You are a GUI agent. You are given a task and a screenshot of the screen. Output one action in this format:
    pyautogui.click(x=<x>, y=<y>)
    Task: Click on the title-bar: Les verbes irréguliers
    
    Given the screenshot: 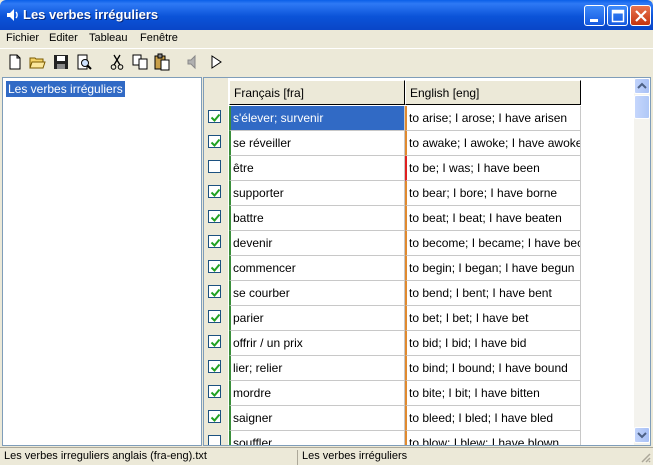 What is the action you would take?
    pyautogui.click(x=326, y=15)
    